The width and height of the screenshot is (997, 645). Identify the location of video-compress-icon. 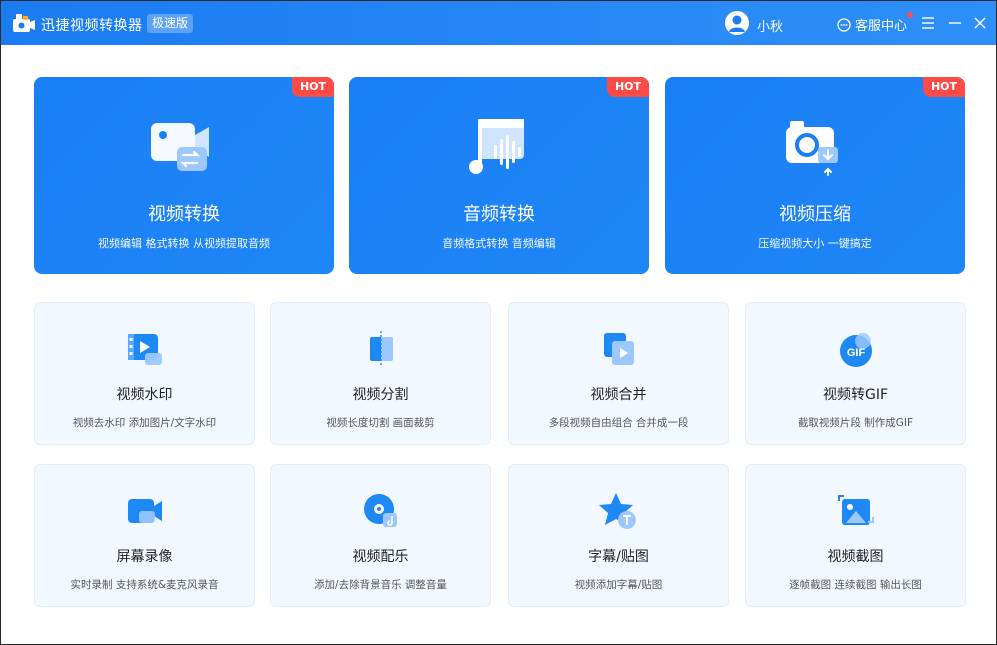
(812, 148).